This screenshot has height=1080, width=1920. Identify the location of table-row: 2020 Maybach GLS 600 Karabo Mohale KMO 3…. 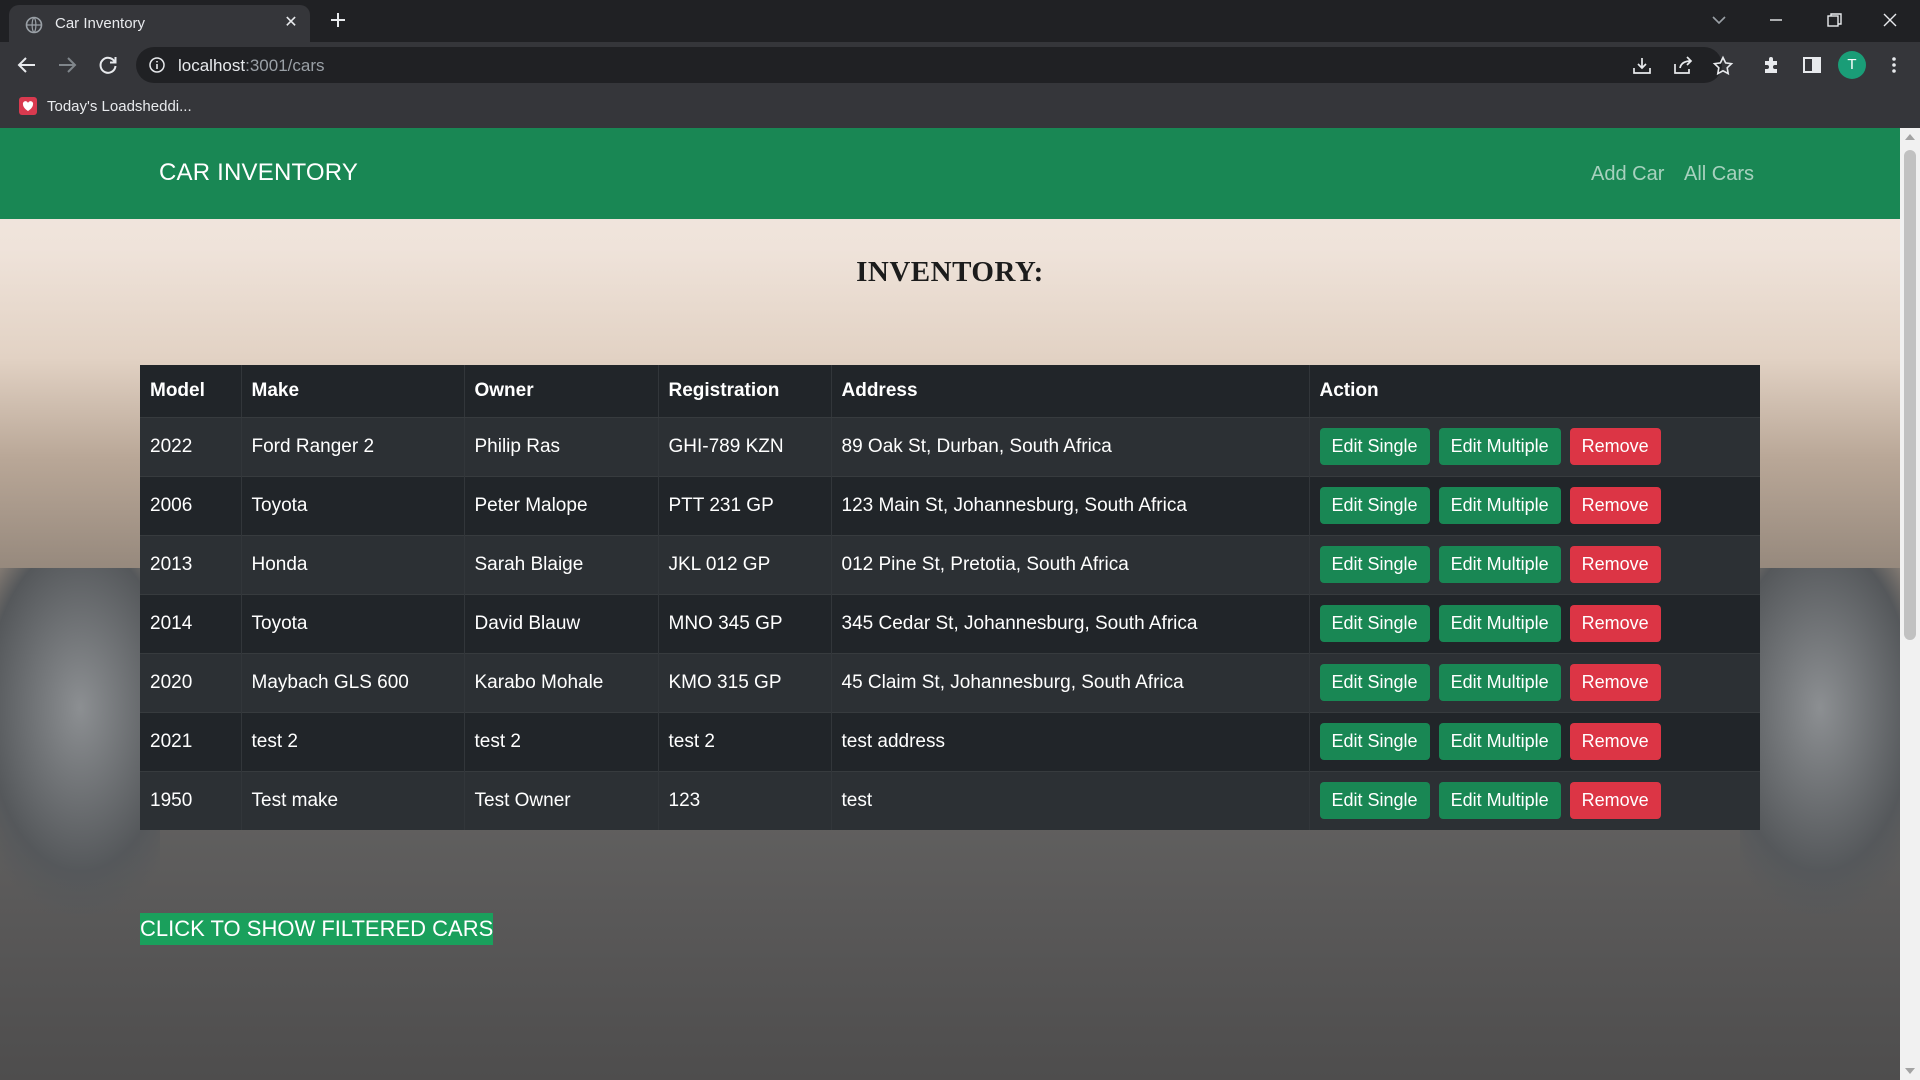
(950, 682).